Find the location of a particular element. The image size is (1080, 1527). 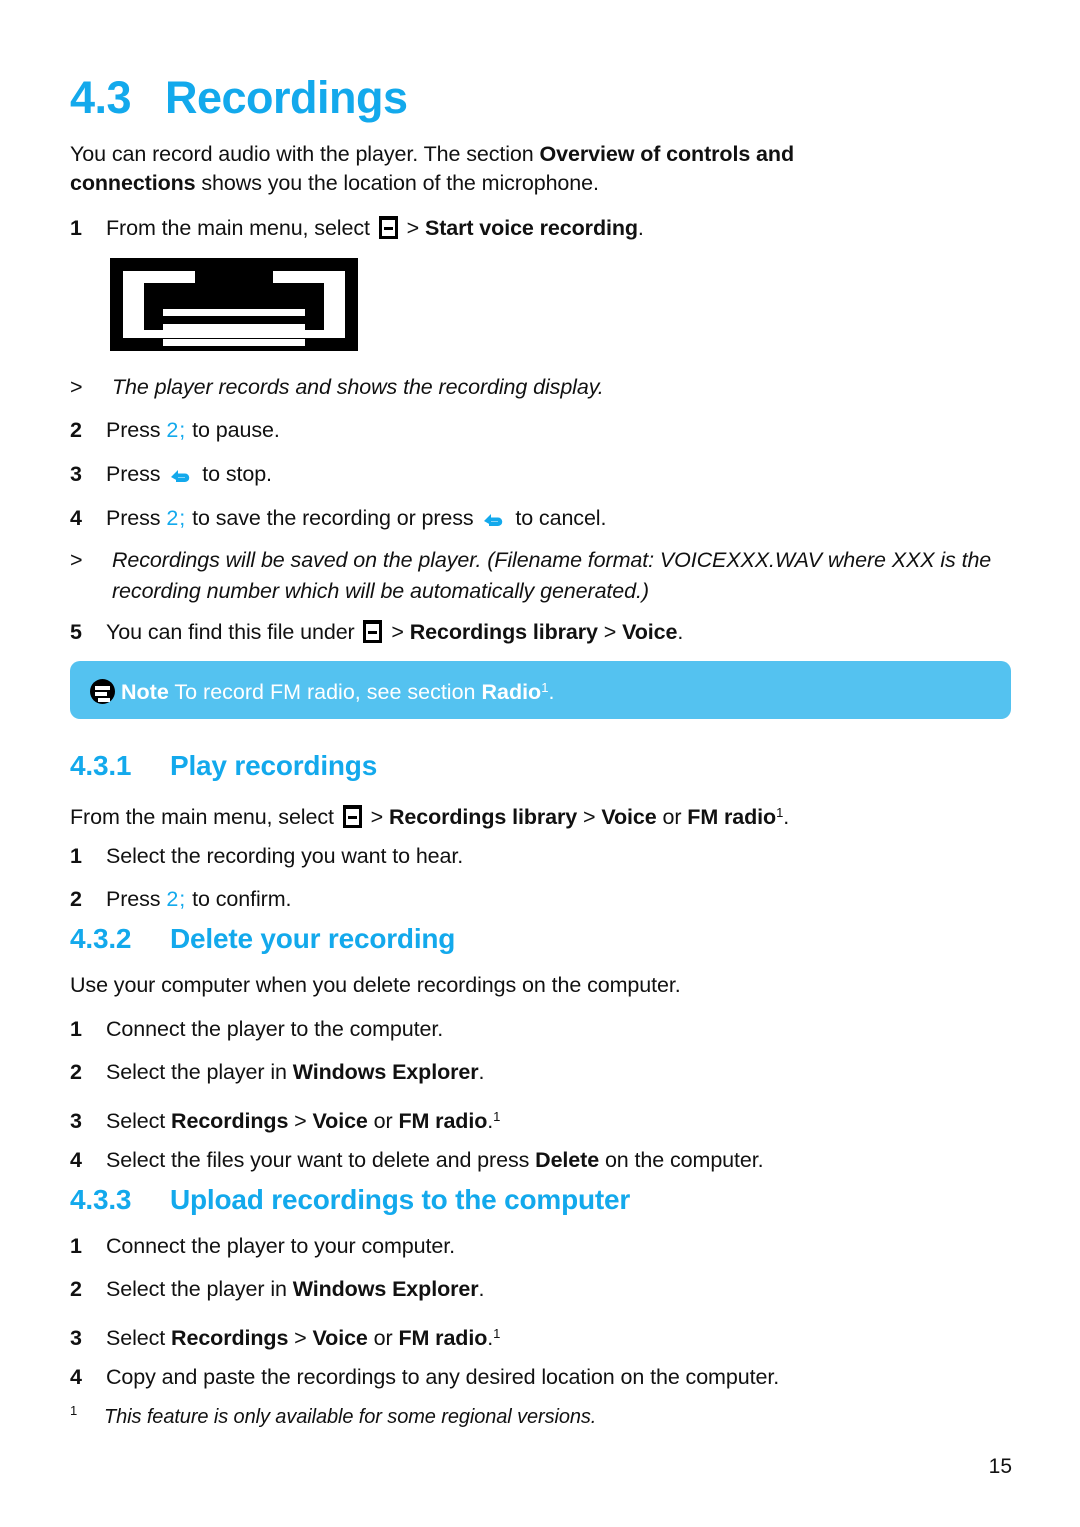

heading-4-3-2: 4.3.2 Delete your recording is located at coordinates (262, 939).